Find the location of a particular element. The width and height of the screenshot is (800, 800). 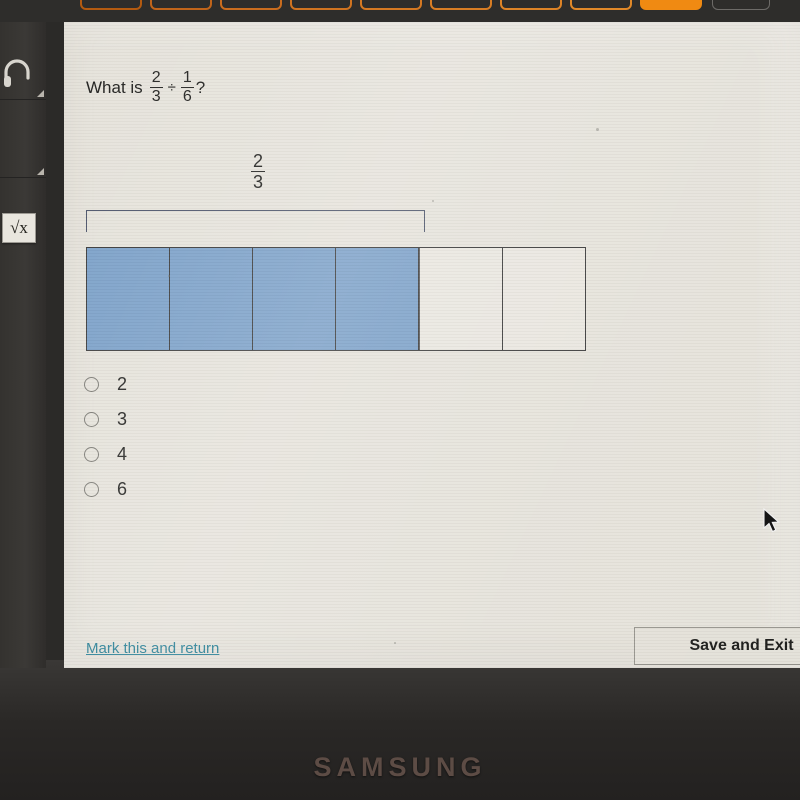

save-and-exit-button: Save and Exit is located at coordinates (717, 646).